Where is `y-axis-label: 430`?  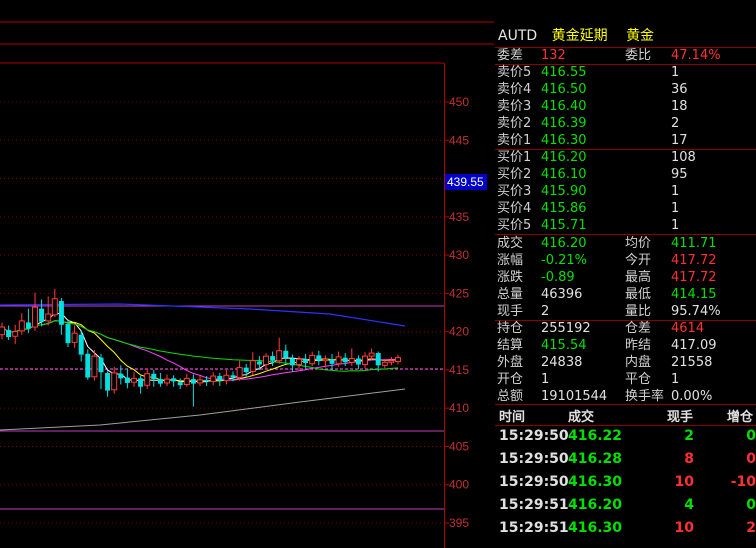 y-axis-label: 430 is located at coordinates (459, 255).